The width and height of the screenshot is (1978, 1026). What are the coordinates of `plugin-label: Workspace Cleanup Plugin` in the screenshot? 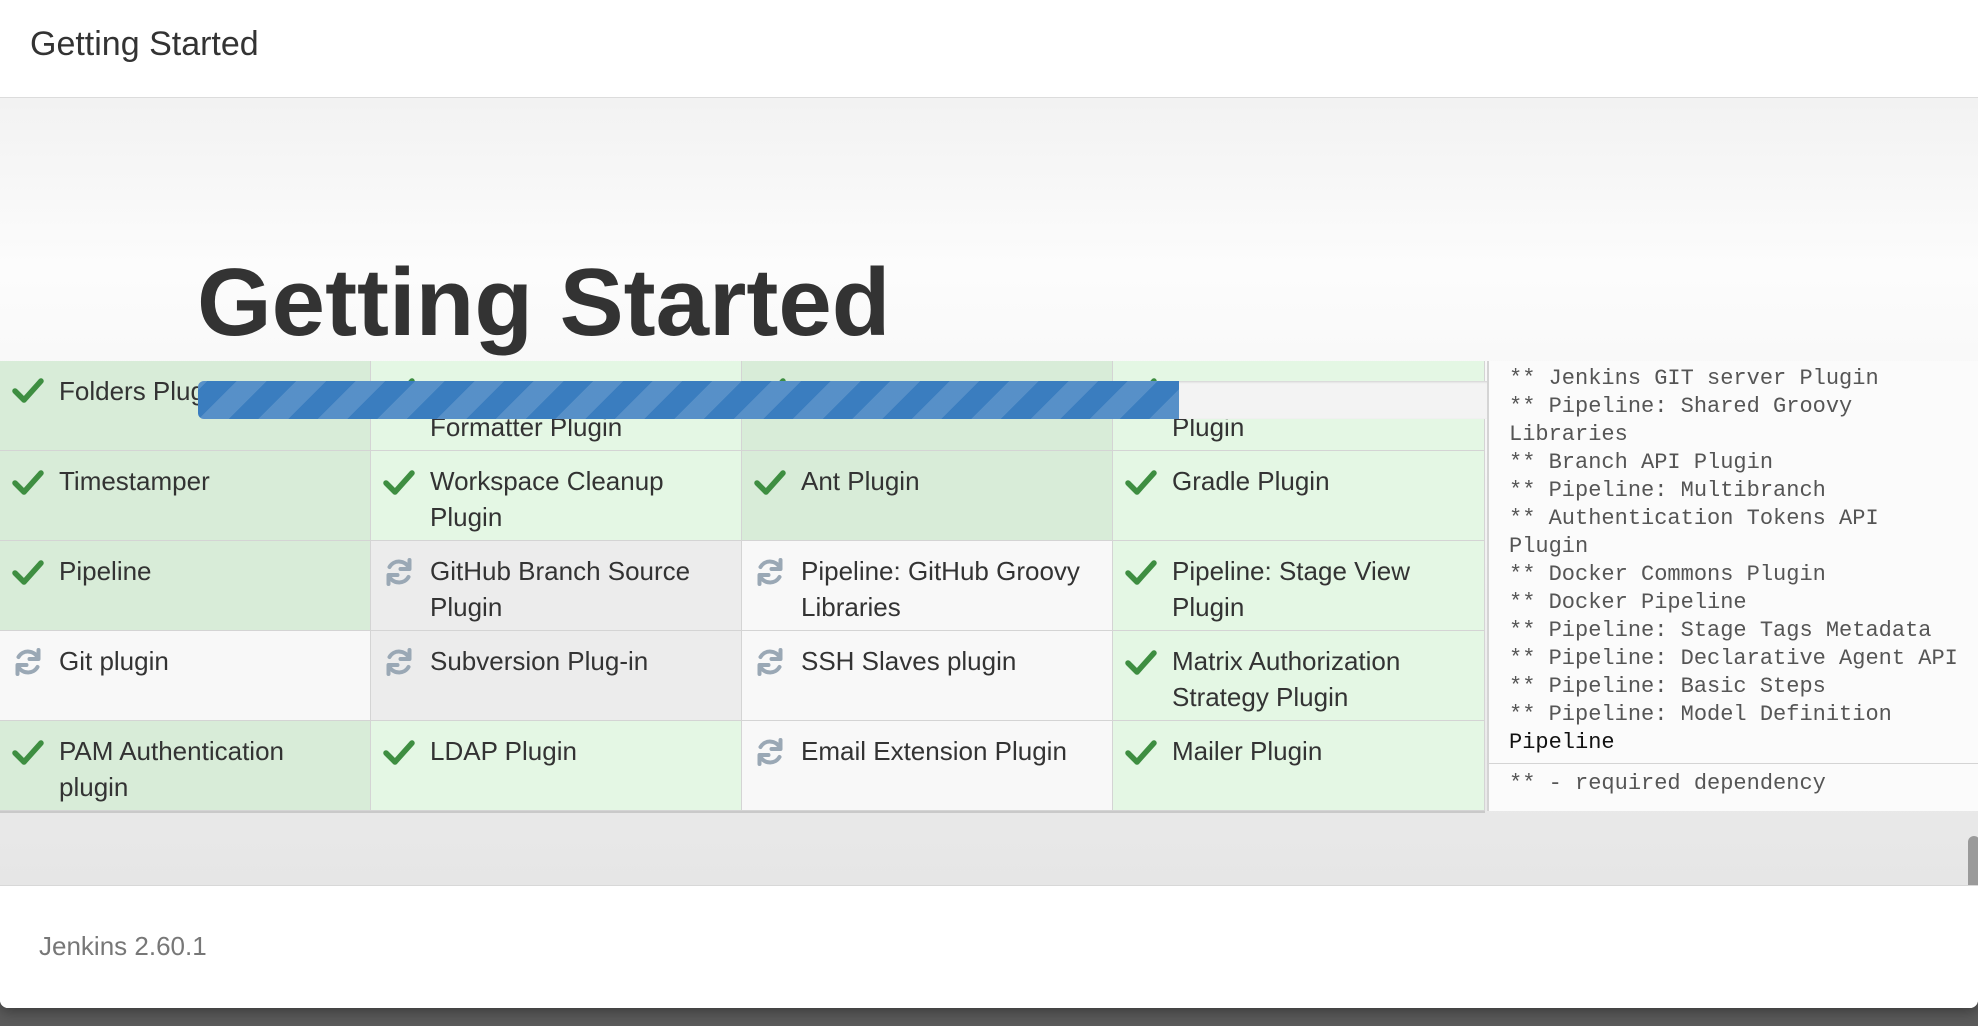 It's located at (547, 499).